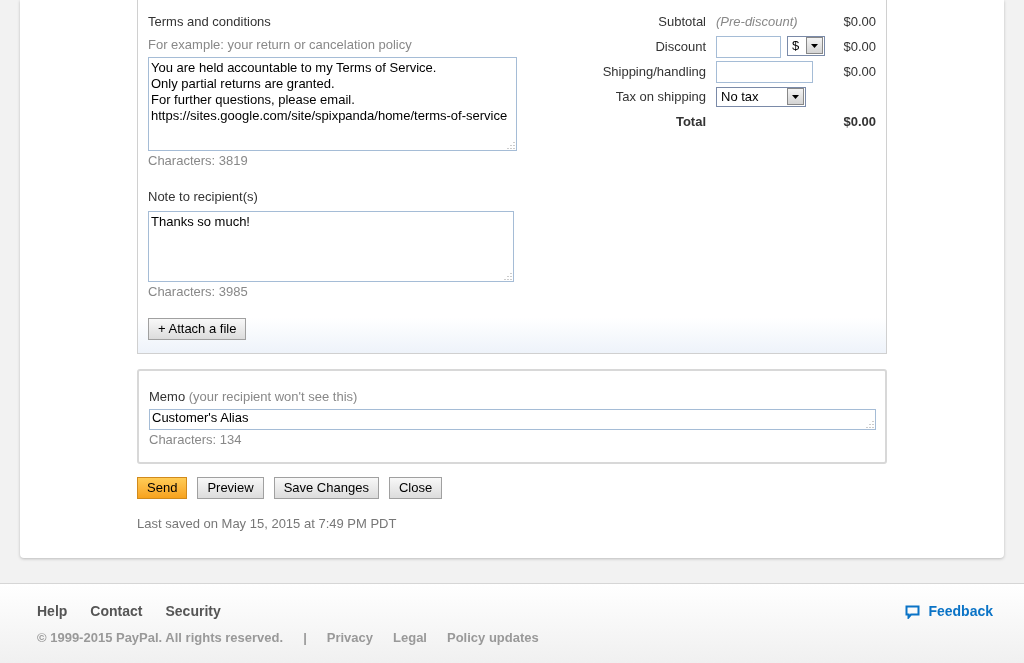  I want to click on total-label: Shipping/handling, so click(653, 71).